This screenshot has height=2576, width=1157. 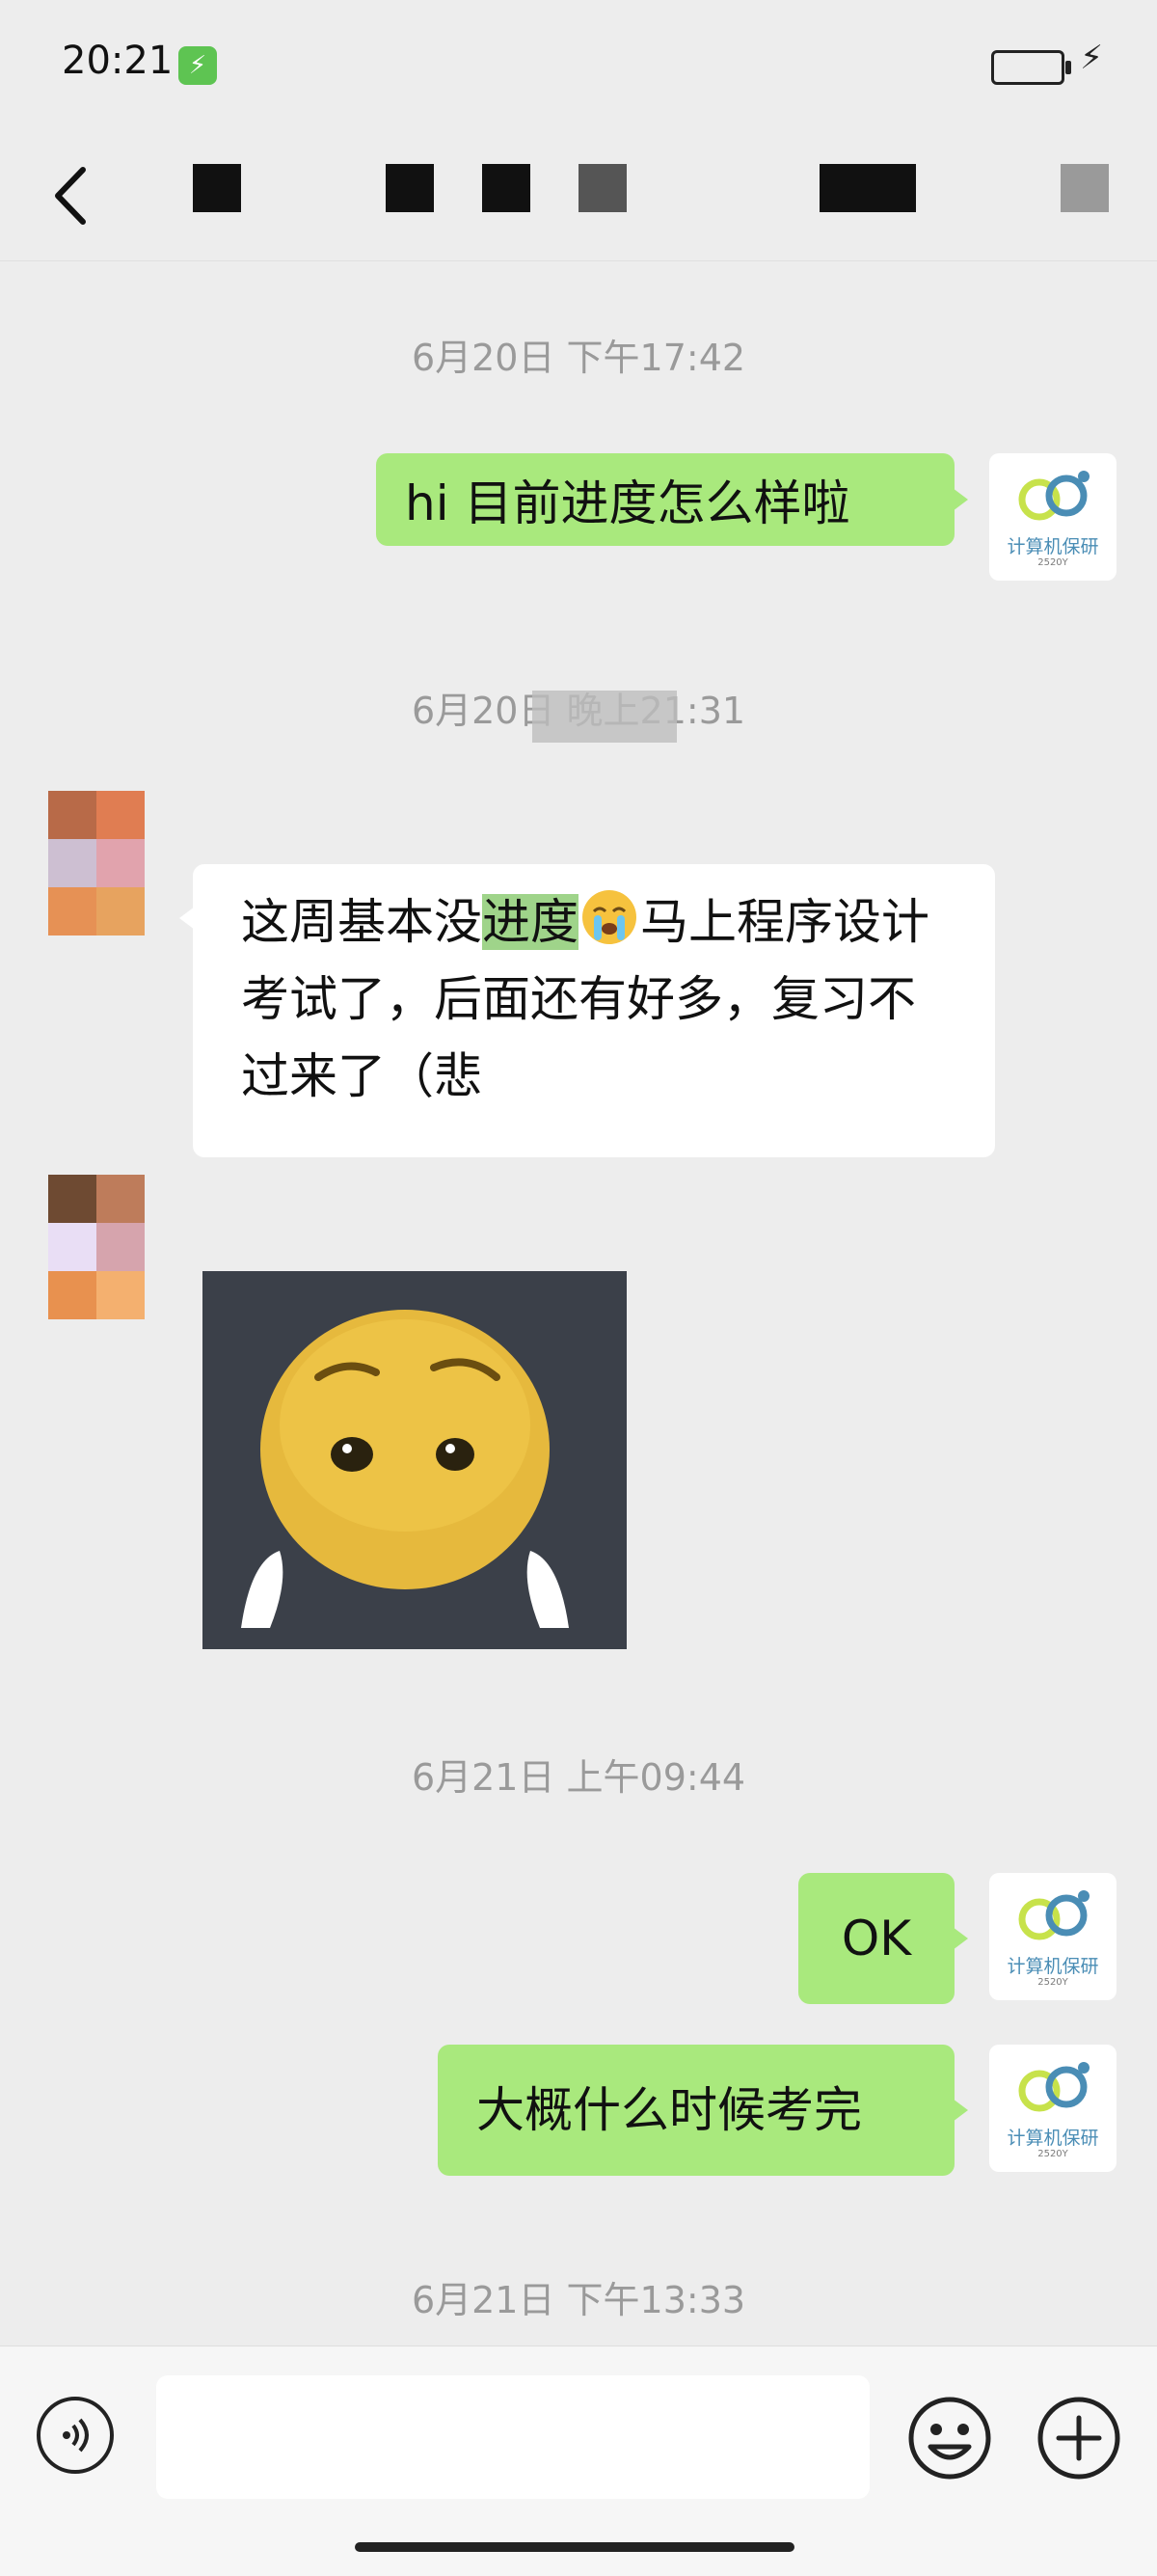 I want to click on message-text: hi 目前进度怎么样啦, so click(x=627, y=503).